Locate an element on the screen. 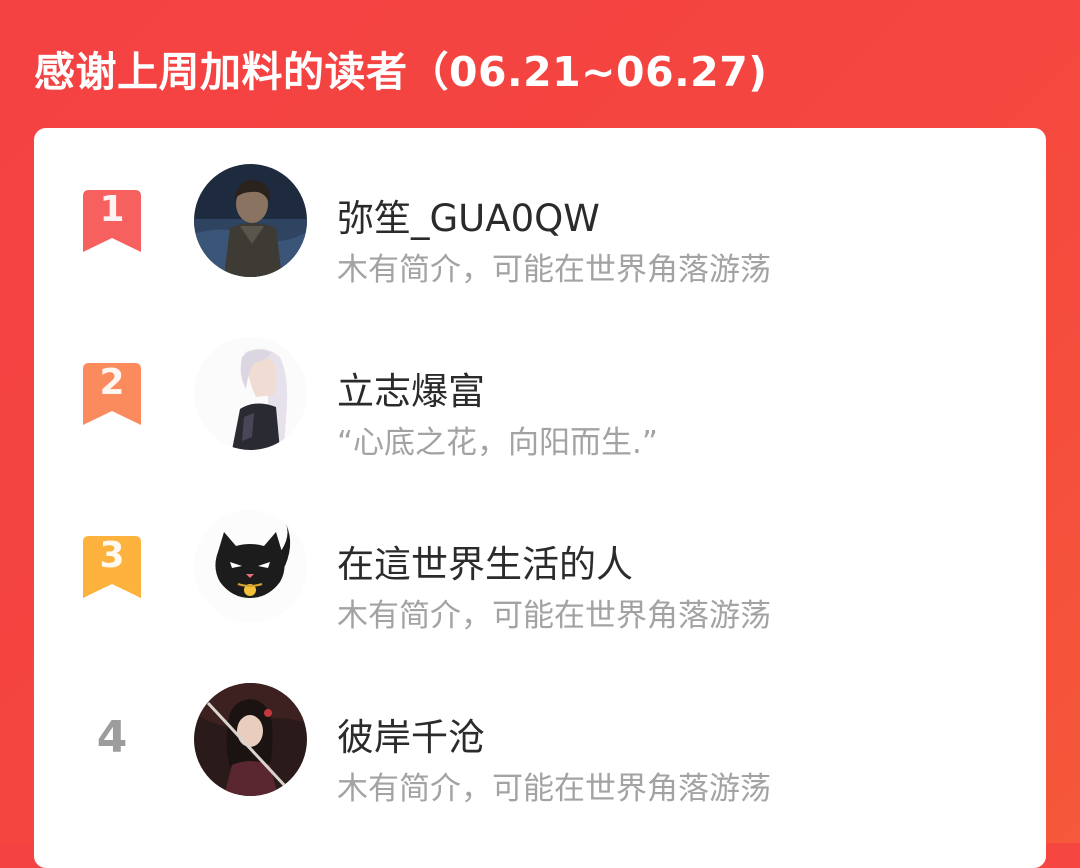 The image size is (1080, 868). rank-number: 1 is located at coordinates (112, 209).